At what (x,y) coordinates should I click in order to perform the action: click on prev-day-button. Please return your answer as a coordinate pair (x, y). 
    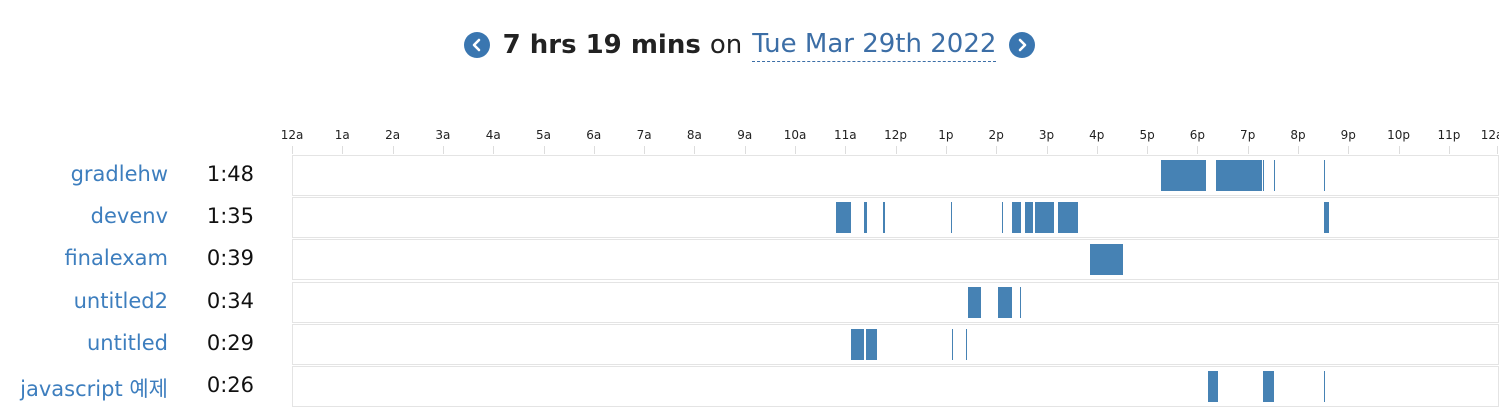
    Looking at the image, I should click on (476, 45).